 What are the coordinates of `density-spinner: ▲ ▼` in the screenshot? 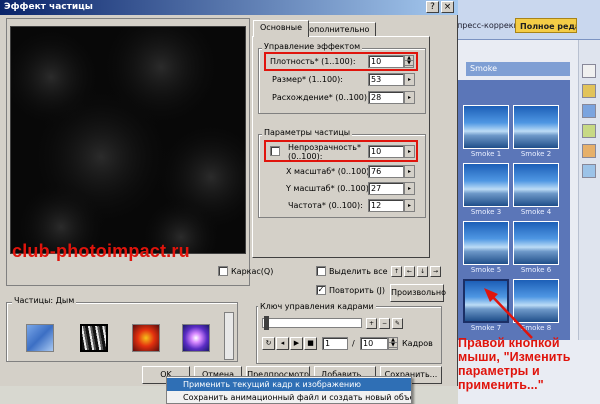 It's located at (409, 61).